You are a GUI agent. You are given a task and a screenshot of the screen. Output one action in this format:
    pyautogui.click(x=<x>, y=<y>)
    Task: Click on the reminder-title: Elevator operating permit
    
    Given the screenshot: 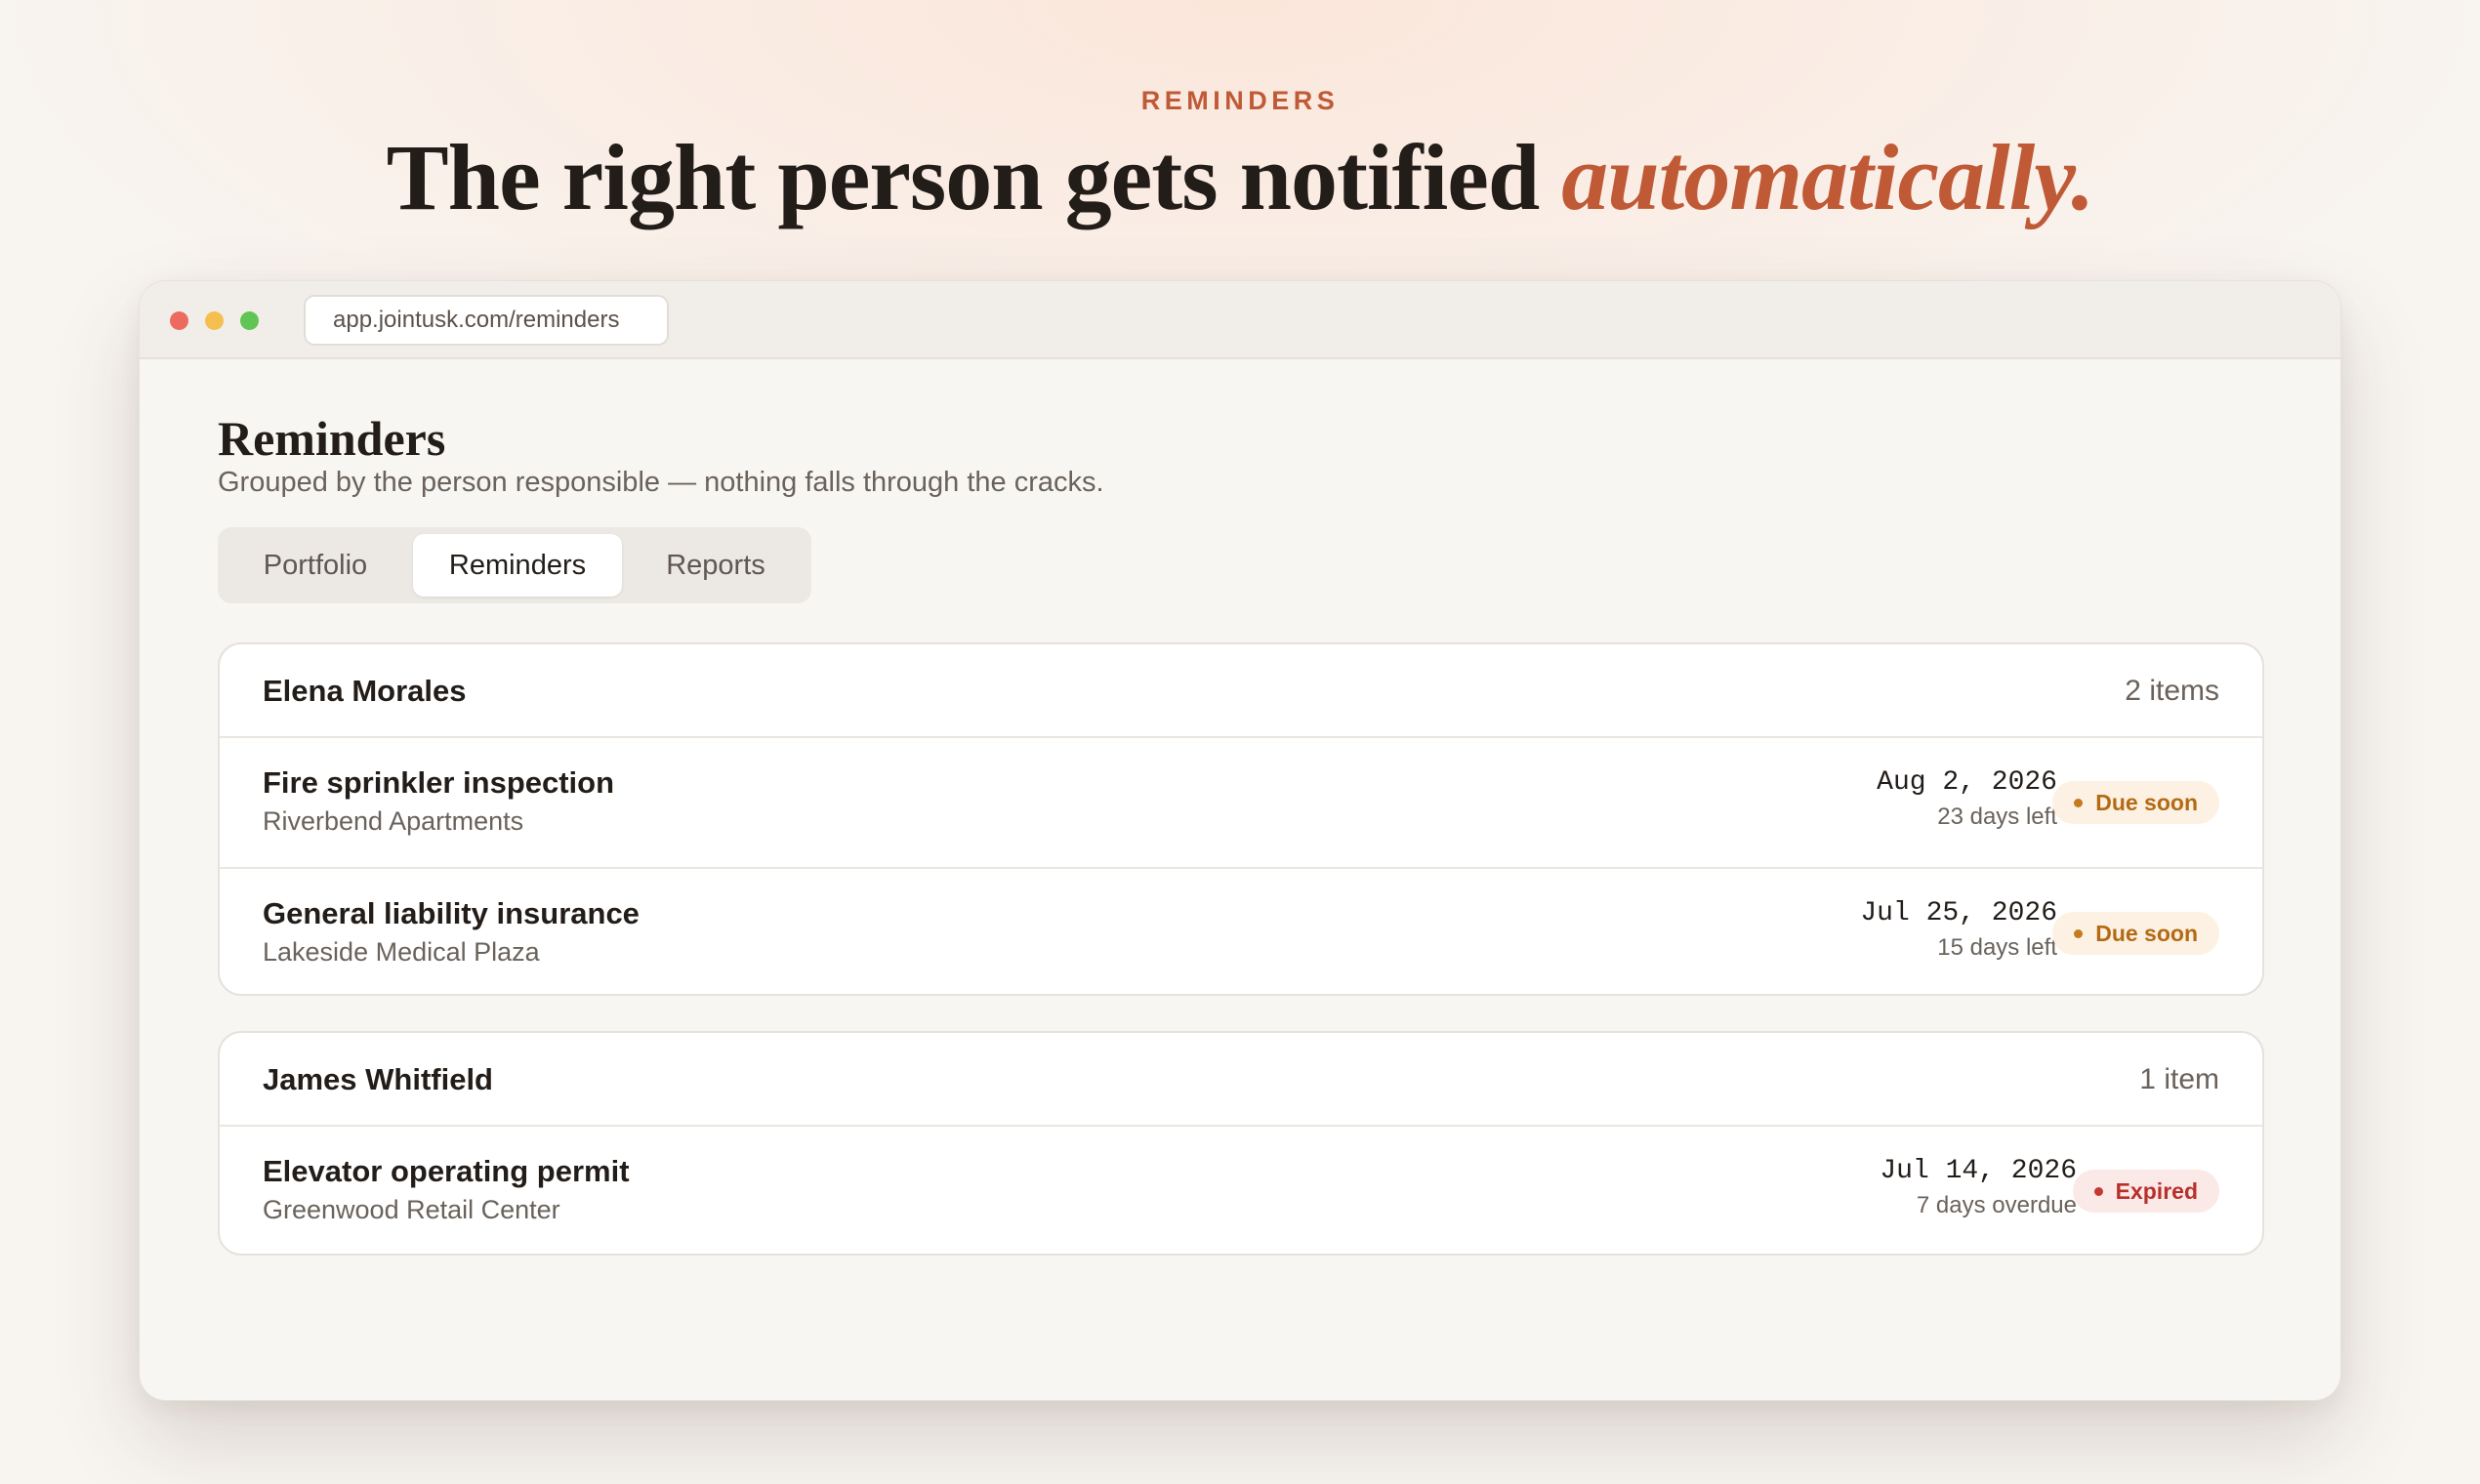 What is the action you would take?
    pyautogui.click(x=446, y=1171)
    